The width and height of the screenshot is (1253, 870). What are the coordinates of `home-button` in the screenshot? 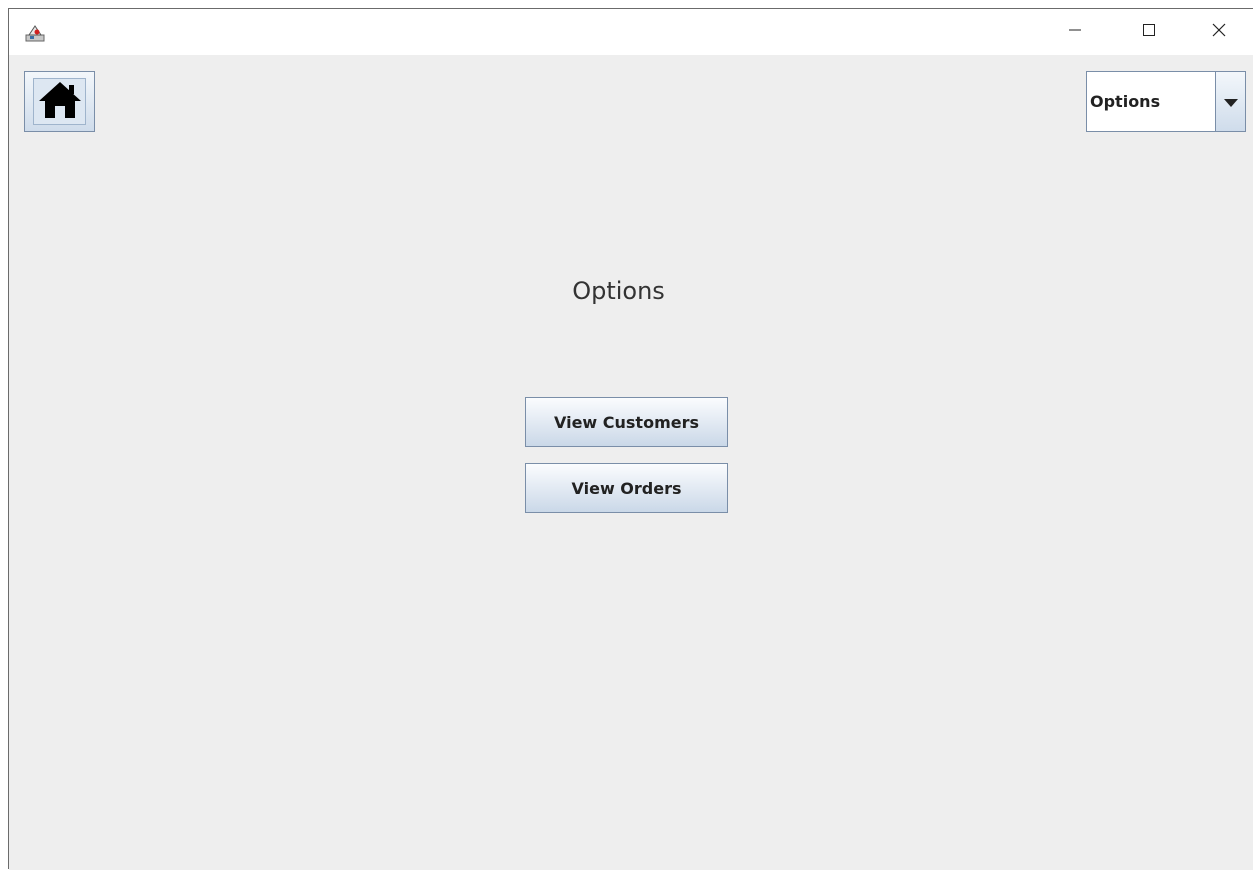 It's located at (59, 101).